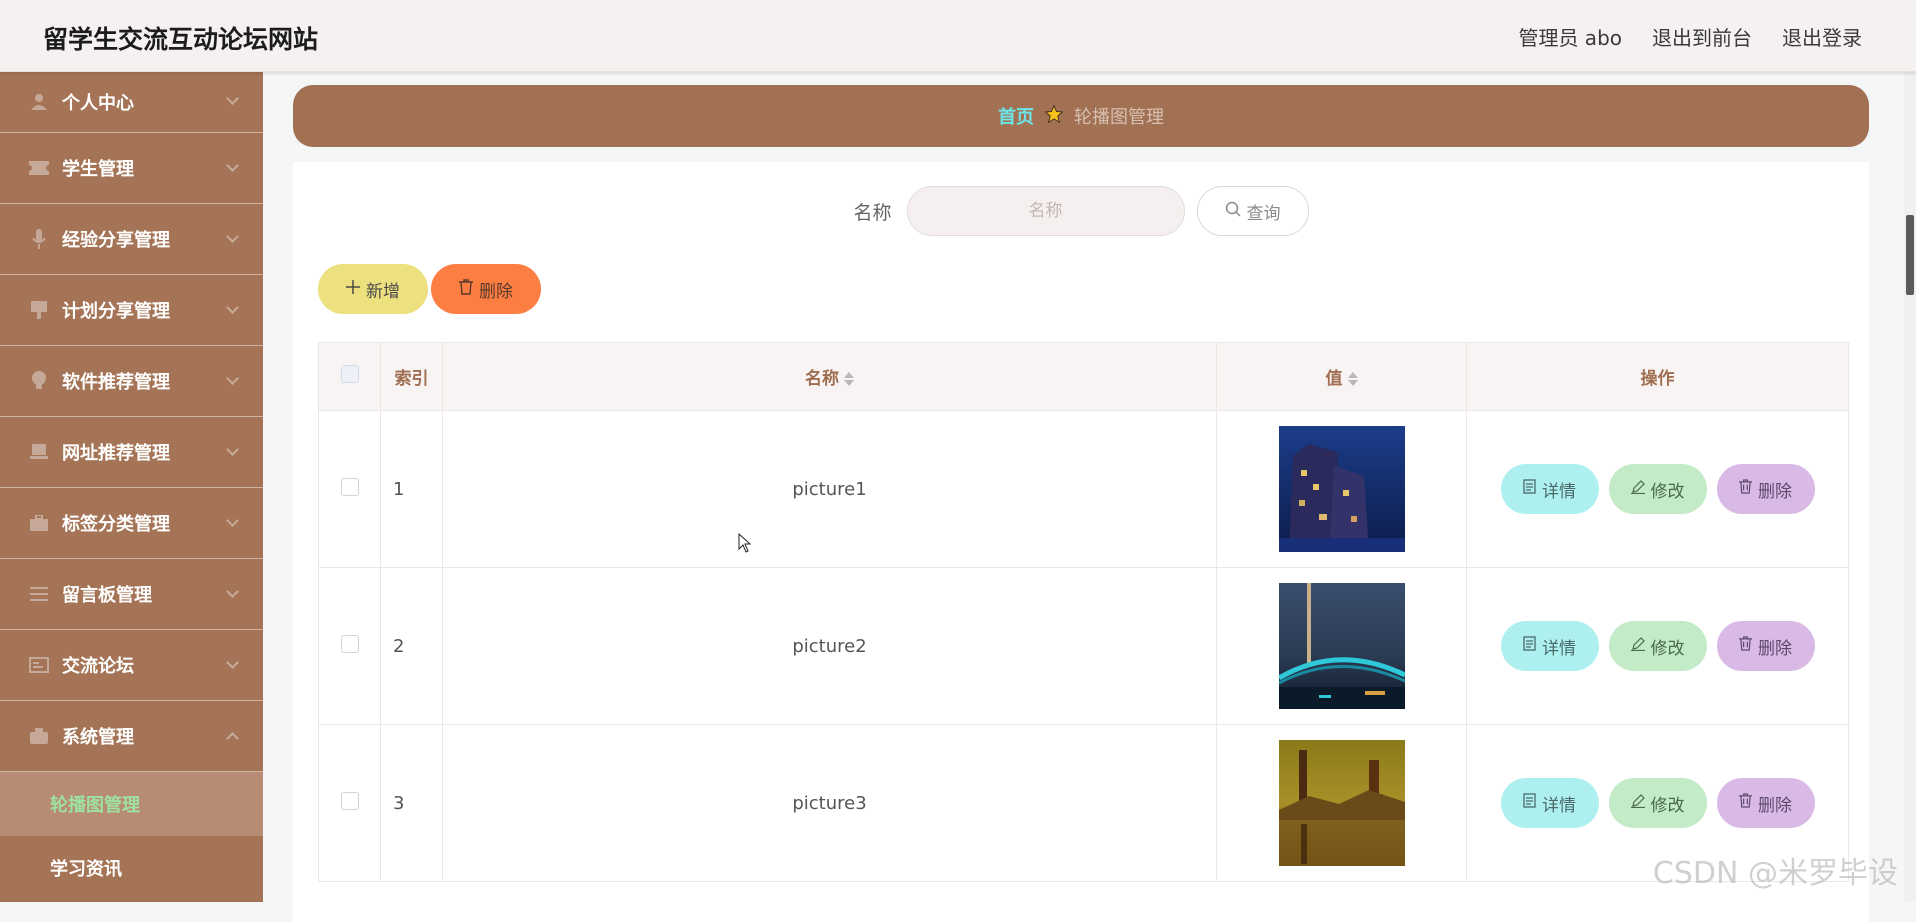  I want to click on sidebar-item-system: 系统管理, so click(131, 736).